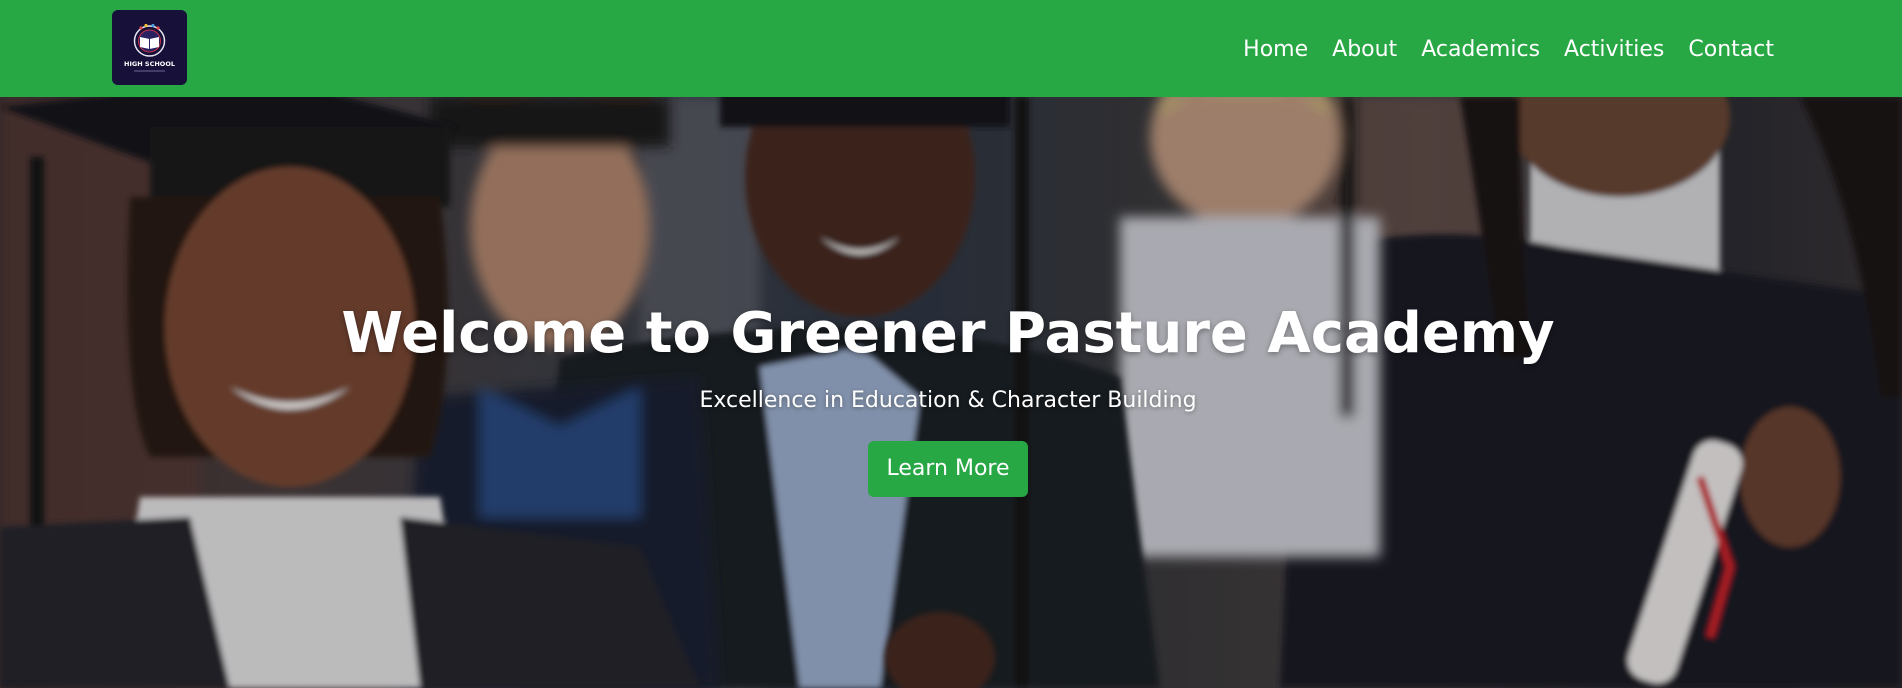 This screenshot has height=688, width=1902. I want to click on nav-link-home: Home, so click(1275, 50).